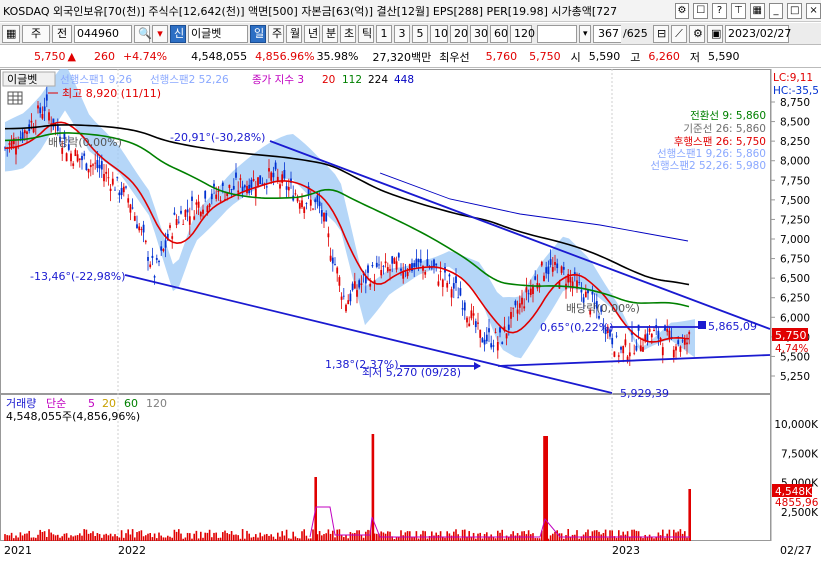 The width and height of the screenshot is (821, 561). Describe the element at coordinates (607, 33) in the screenshot. I see `data-count-input: 367` at that location.